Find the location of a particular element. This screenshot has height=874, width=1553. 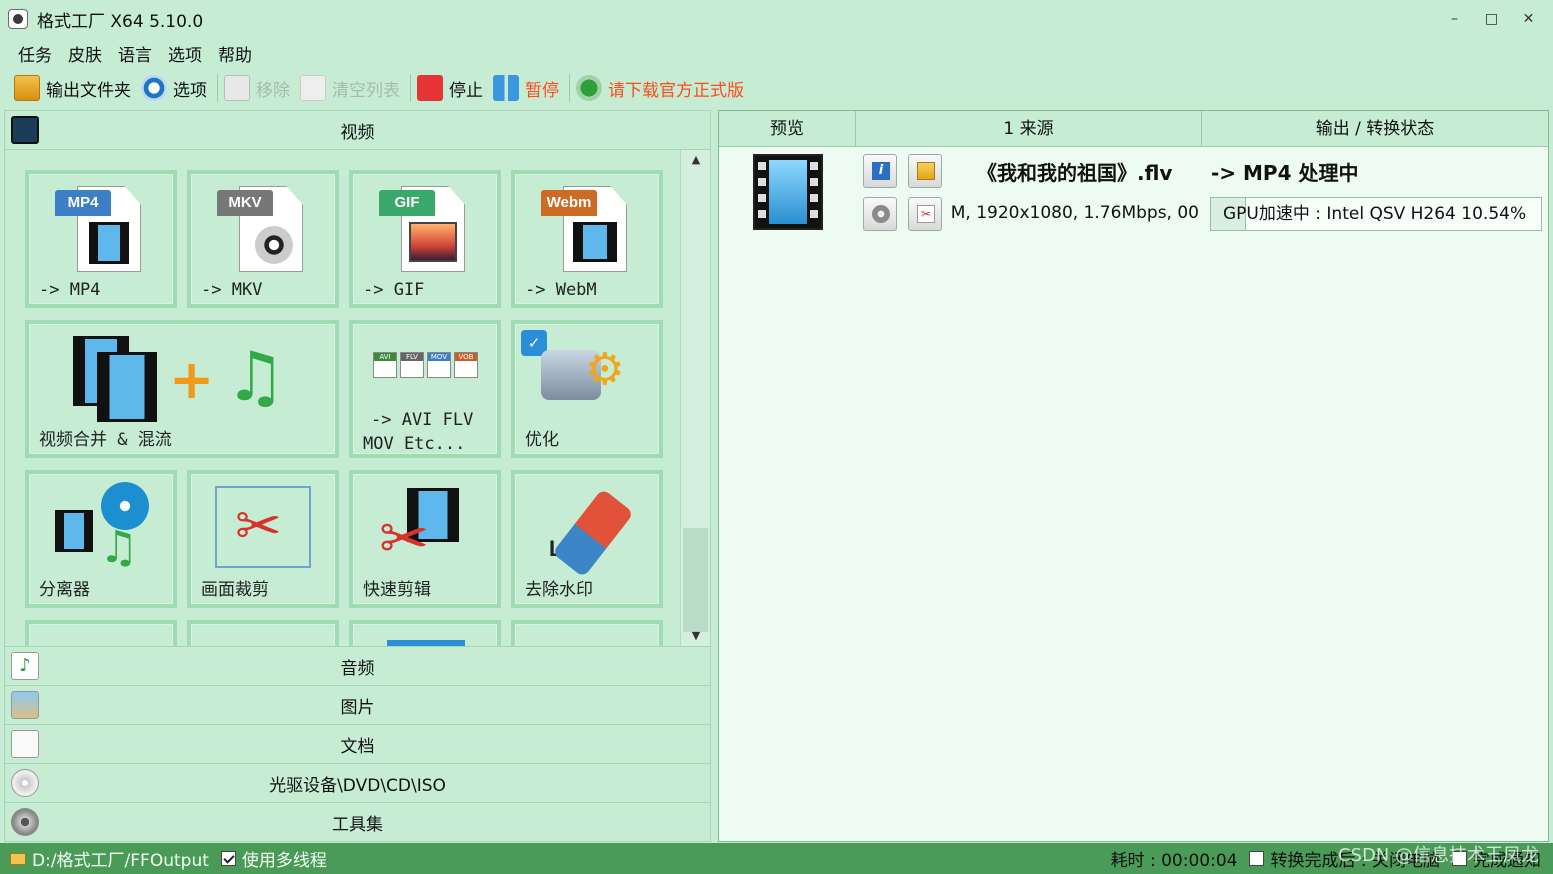

toolbar: 输出文件夹 选项 移除 清空列表 停止 暂停 请下载官方正式版 is located at coordinates (776, 88).